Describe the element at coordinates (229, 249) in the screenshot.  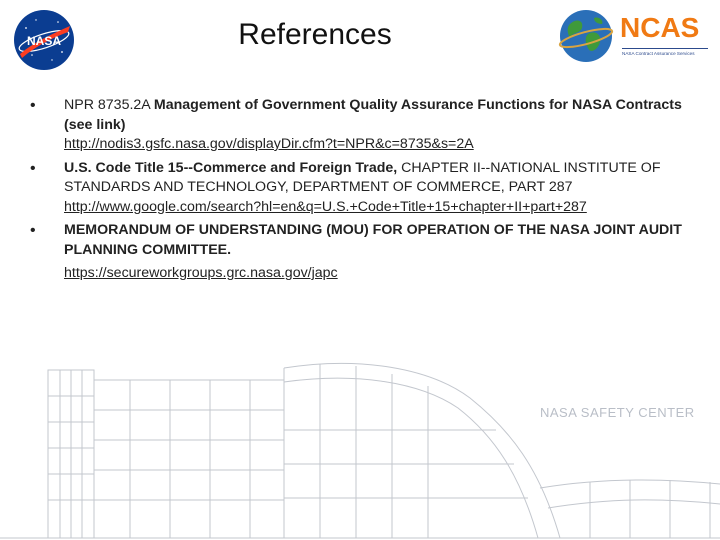
I see `reference-suffix: .` at that location.